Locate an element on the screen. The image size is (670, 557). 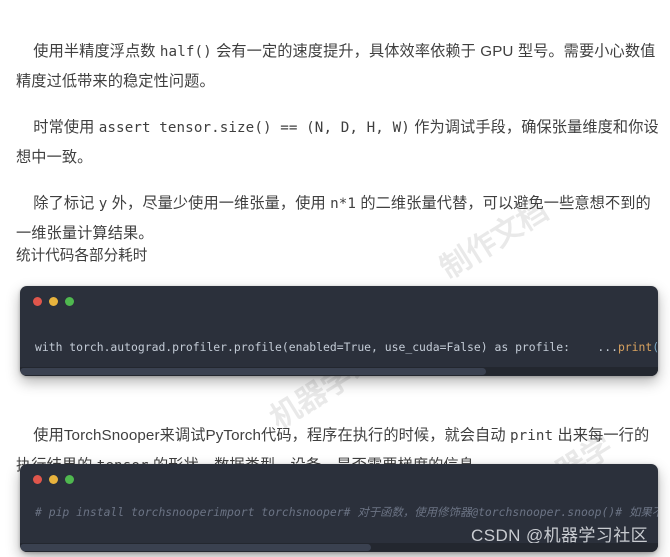
inline-code: print is located at coordinates (531, 436).